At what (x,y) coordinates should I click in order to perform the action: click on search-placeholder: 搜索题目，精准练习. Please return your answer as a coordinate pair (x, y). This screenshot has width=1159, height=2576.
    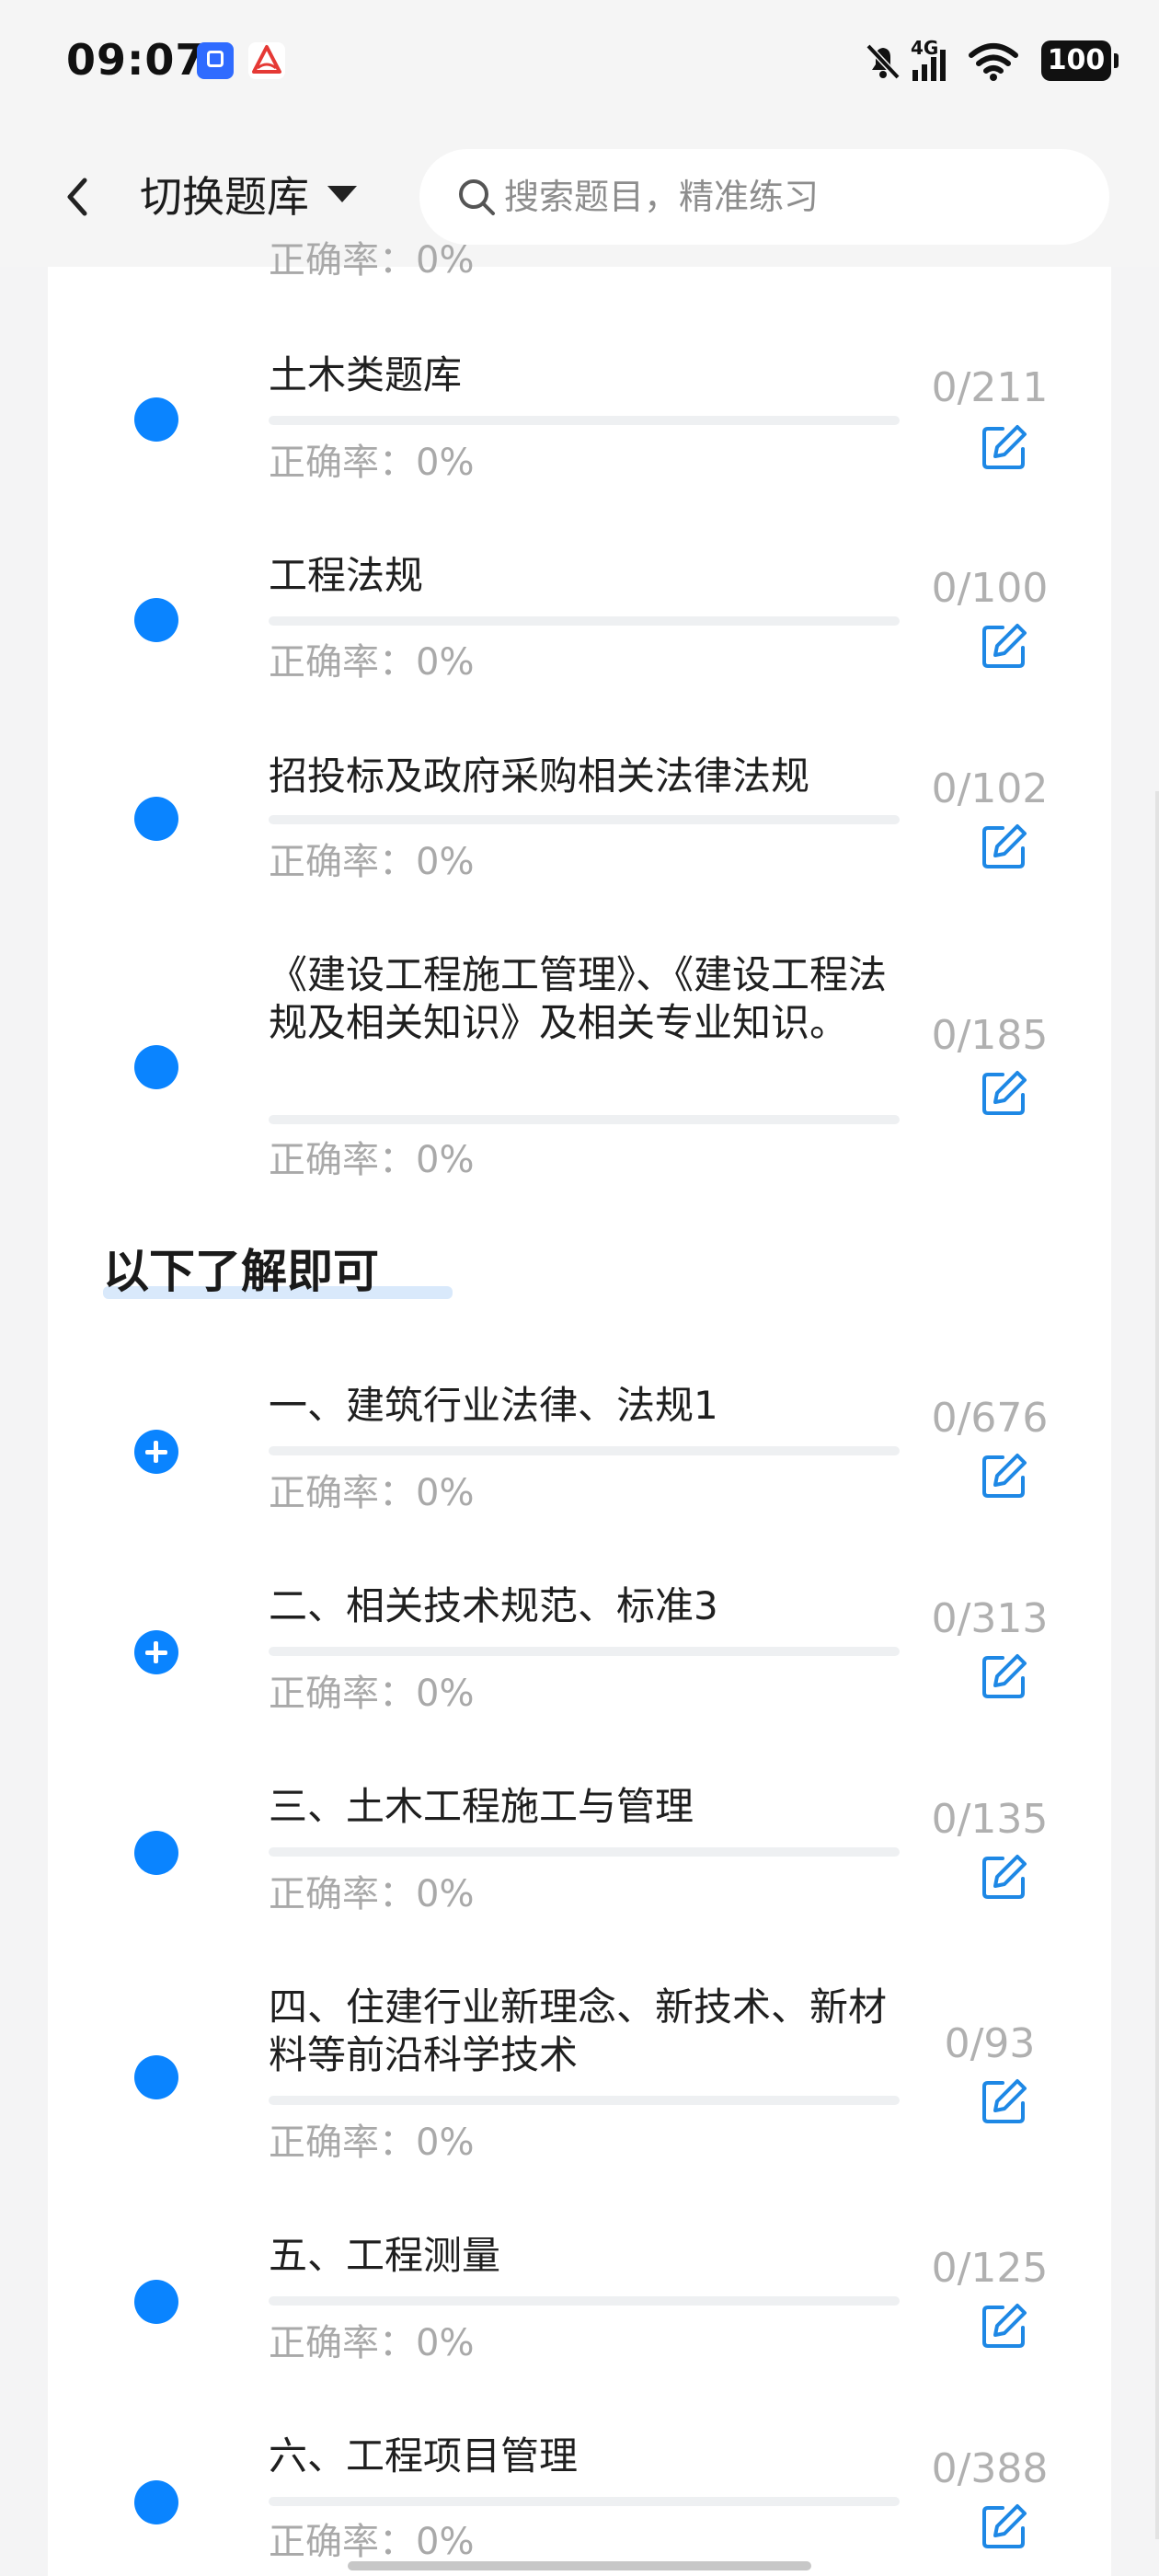
    Looking at the image, I should click on (662, 197).